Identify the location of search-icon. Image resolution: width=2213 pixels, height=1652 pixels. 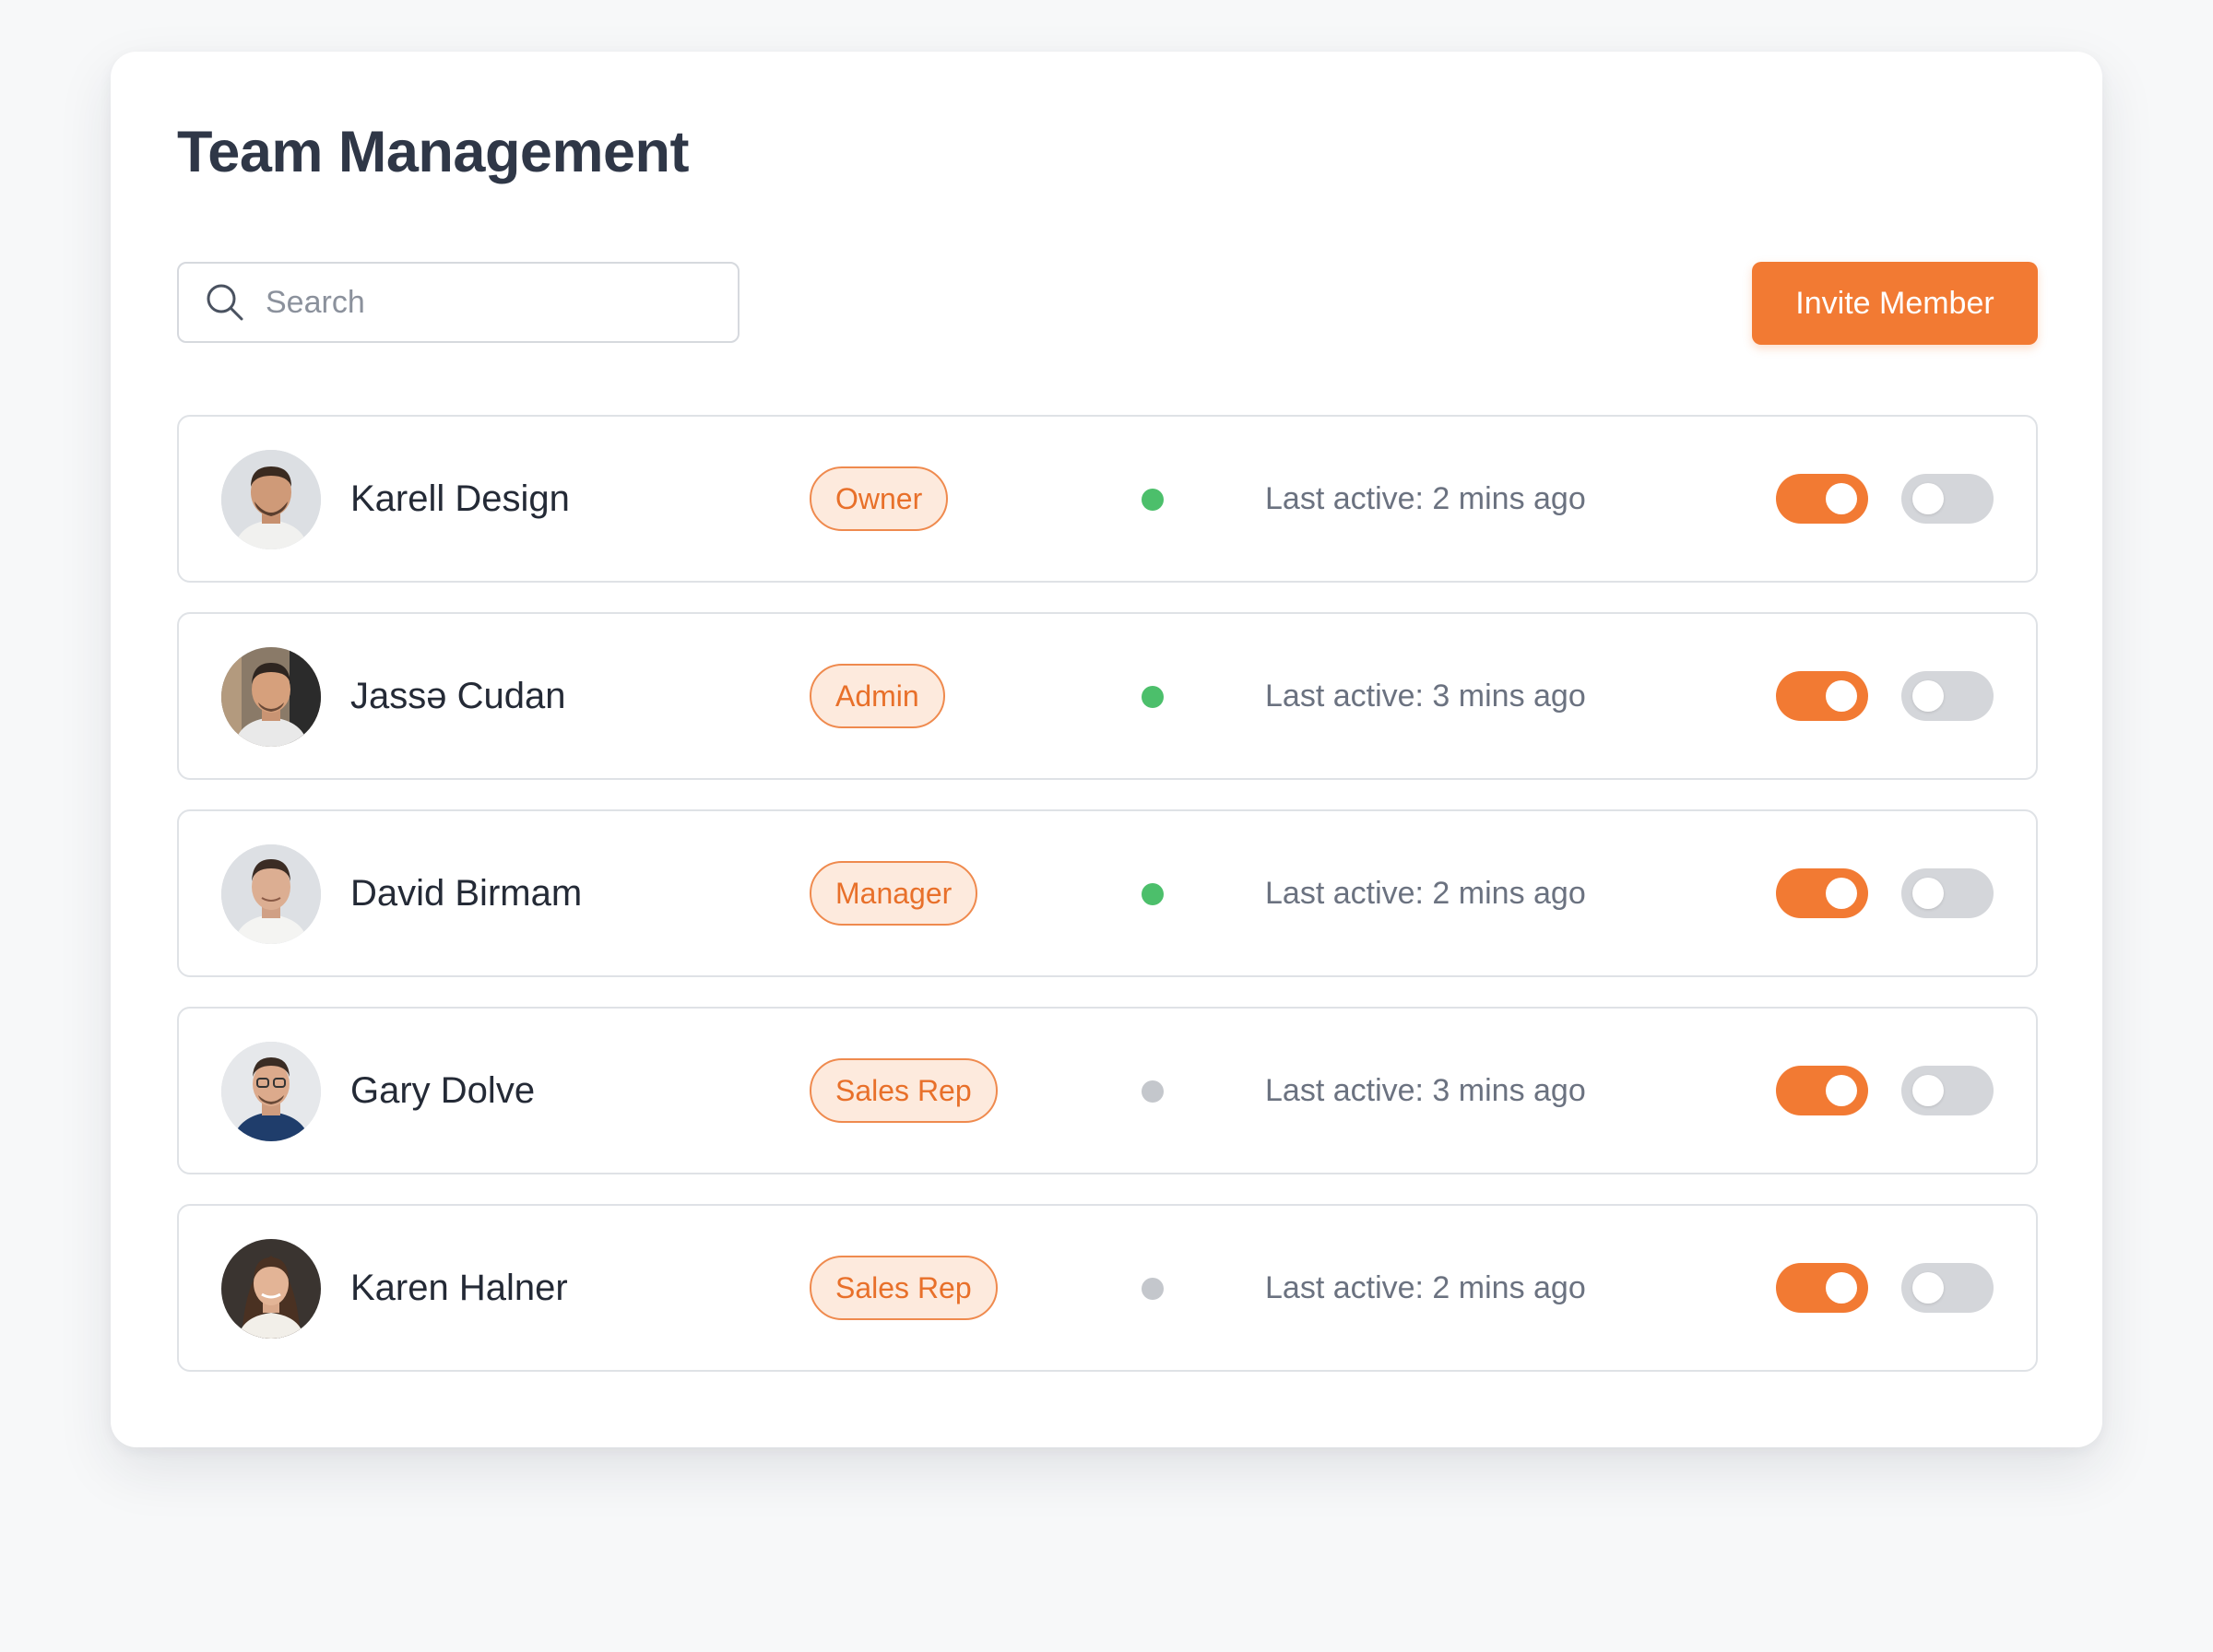
(225, 302).